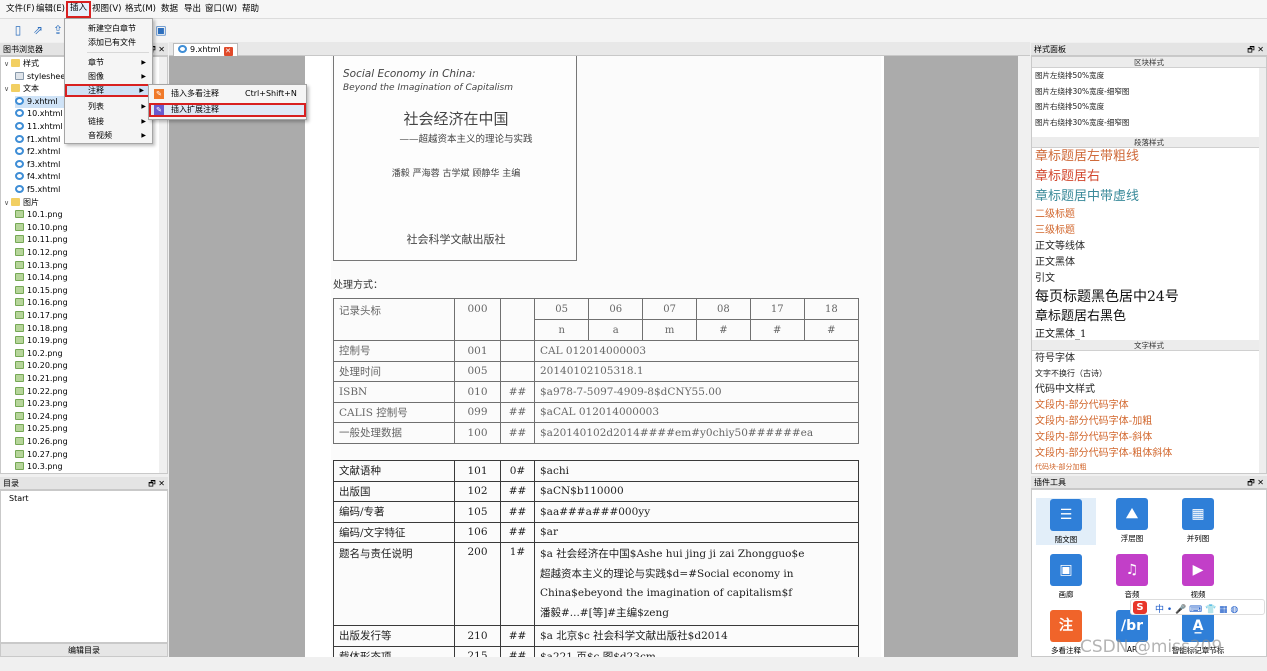  I want to click on tree-item: 10.12.png, so click(41, 253).